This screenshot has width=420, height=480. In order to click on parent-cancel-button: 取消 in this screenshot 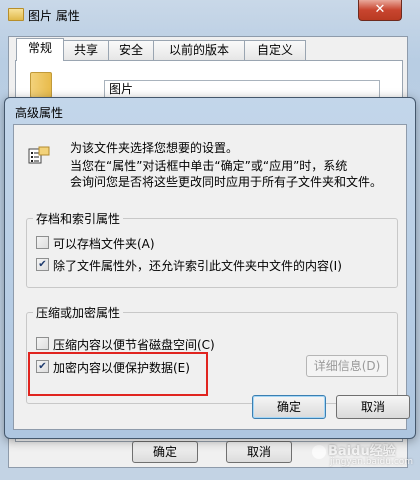, I will do `click(259, 452)`.